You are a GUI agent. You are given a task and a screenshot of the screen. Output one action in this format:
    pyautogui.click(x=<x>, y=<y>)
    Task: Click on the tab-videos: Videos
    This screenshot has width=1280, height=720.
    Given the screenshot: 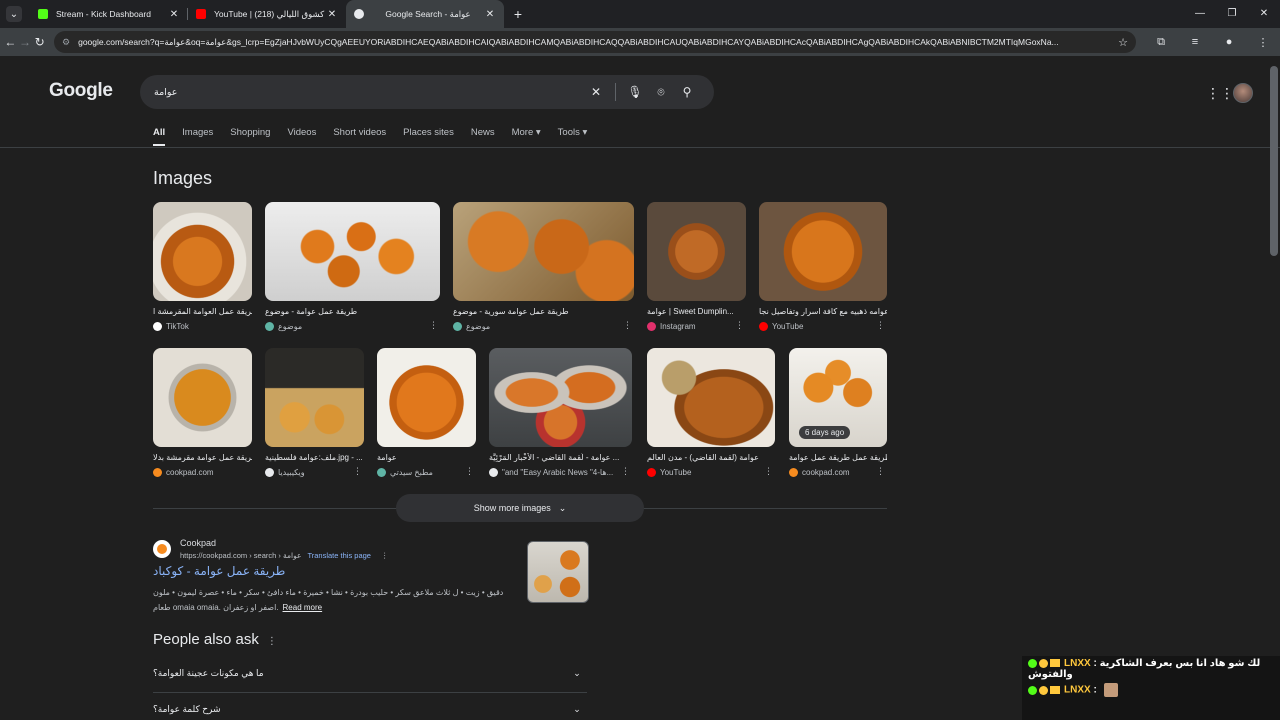 What is the action you would take?
    pyautogui.click(x=301, y=136)
    